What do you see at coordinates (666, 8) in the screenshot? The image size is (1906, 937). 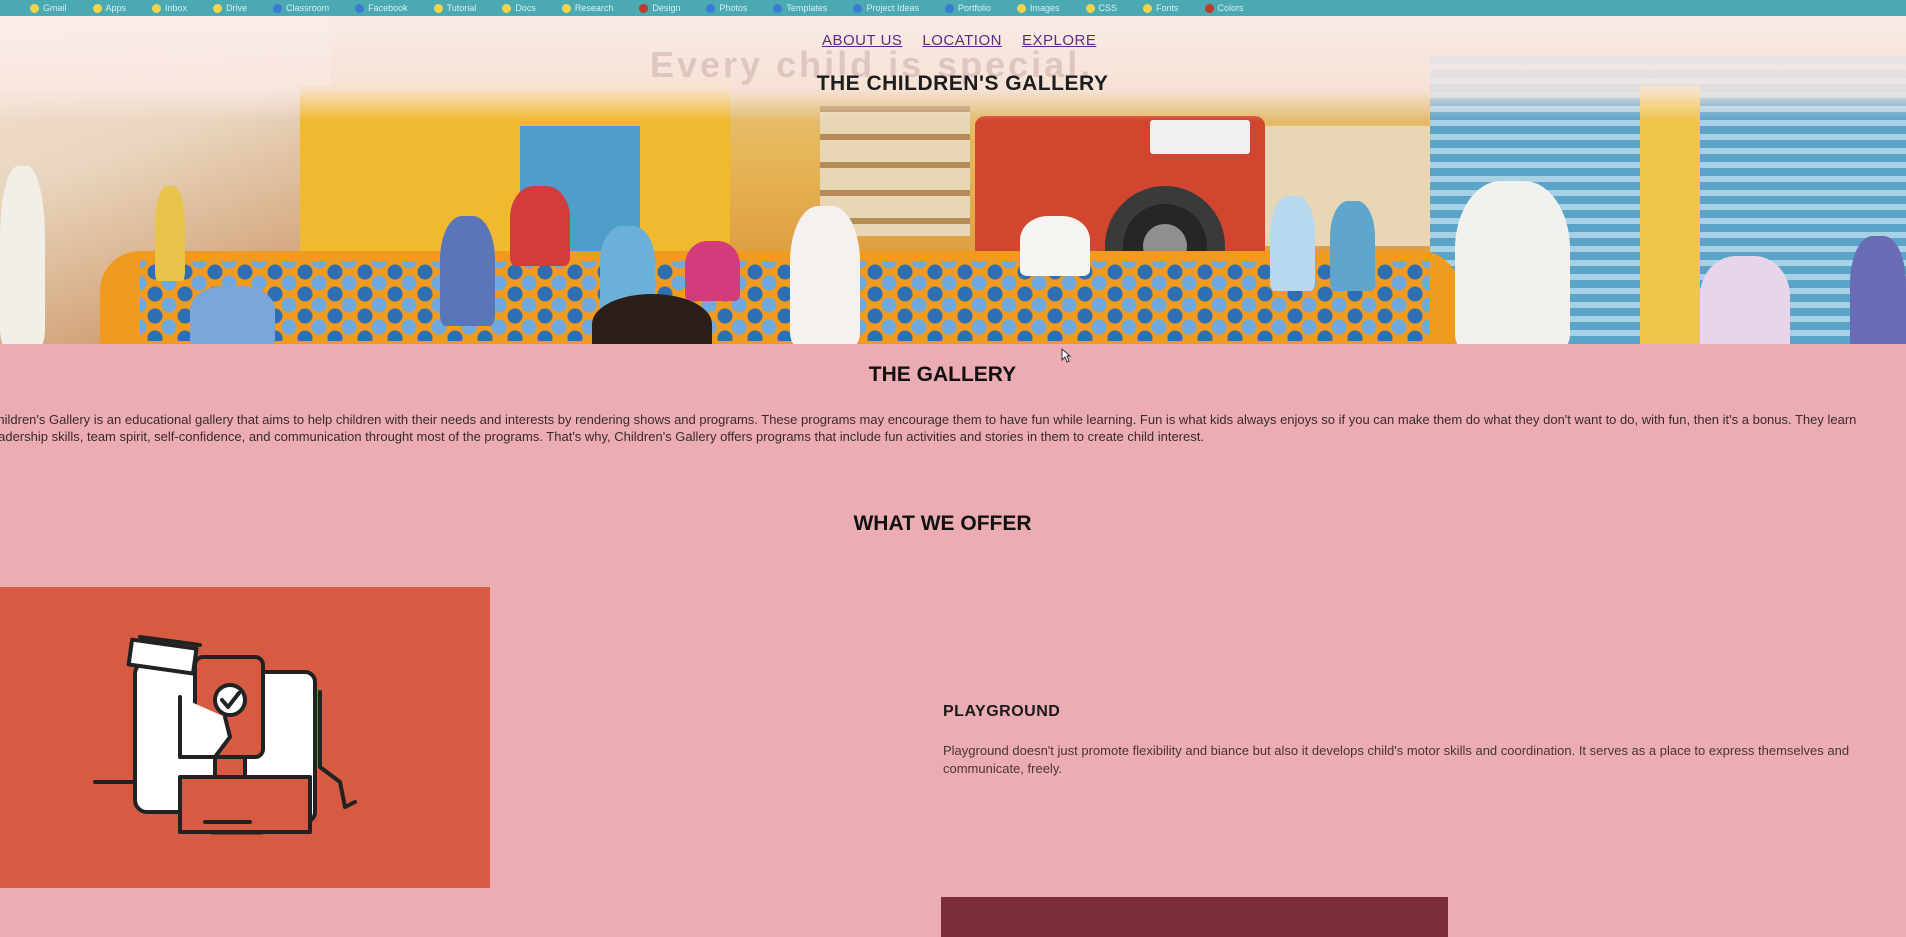 I see `bookmark-label: Design` at bounding box center [666, 8].